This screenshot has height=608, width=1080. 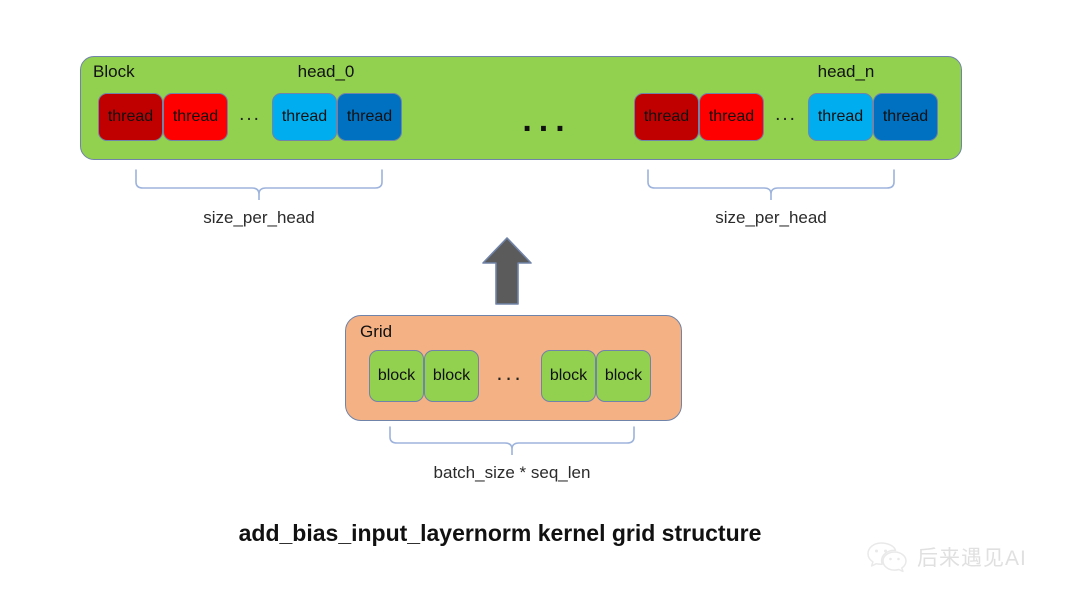 What do you see at coordinates (887, 557) in the screenshot?
I see `wechat-icon` at bounding box center [887, 557].